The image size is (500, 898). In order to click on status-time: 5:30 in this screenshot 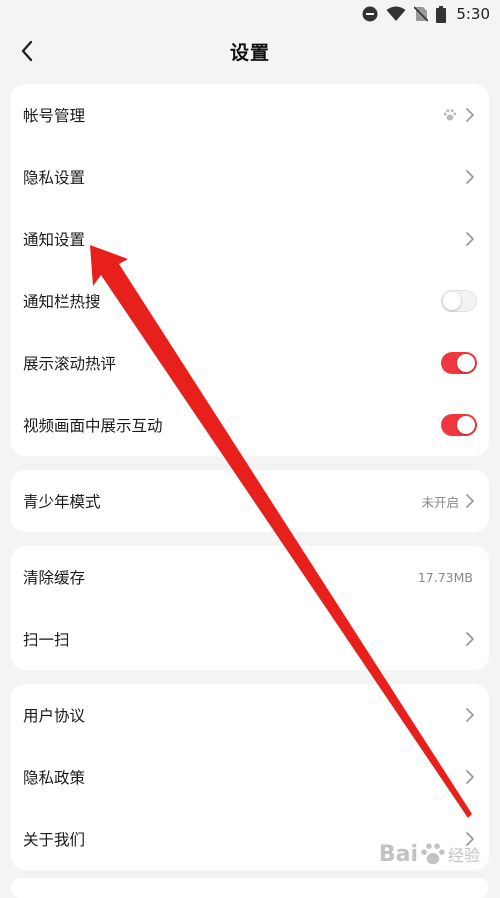, I will do `click(473, 14)`.